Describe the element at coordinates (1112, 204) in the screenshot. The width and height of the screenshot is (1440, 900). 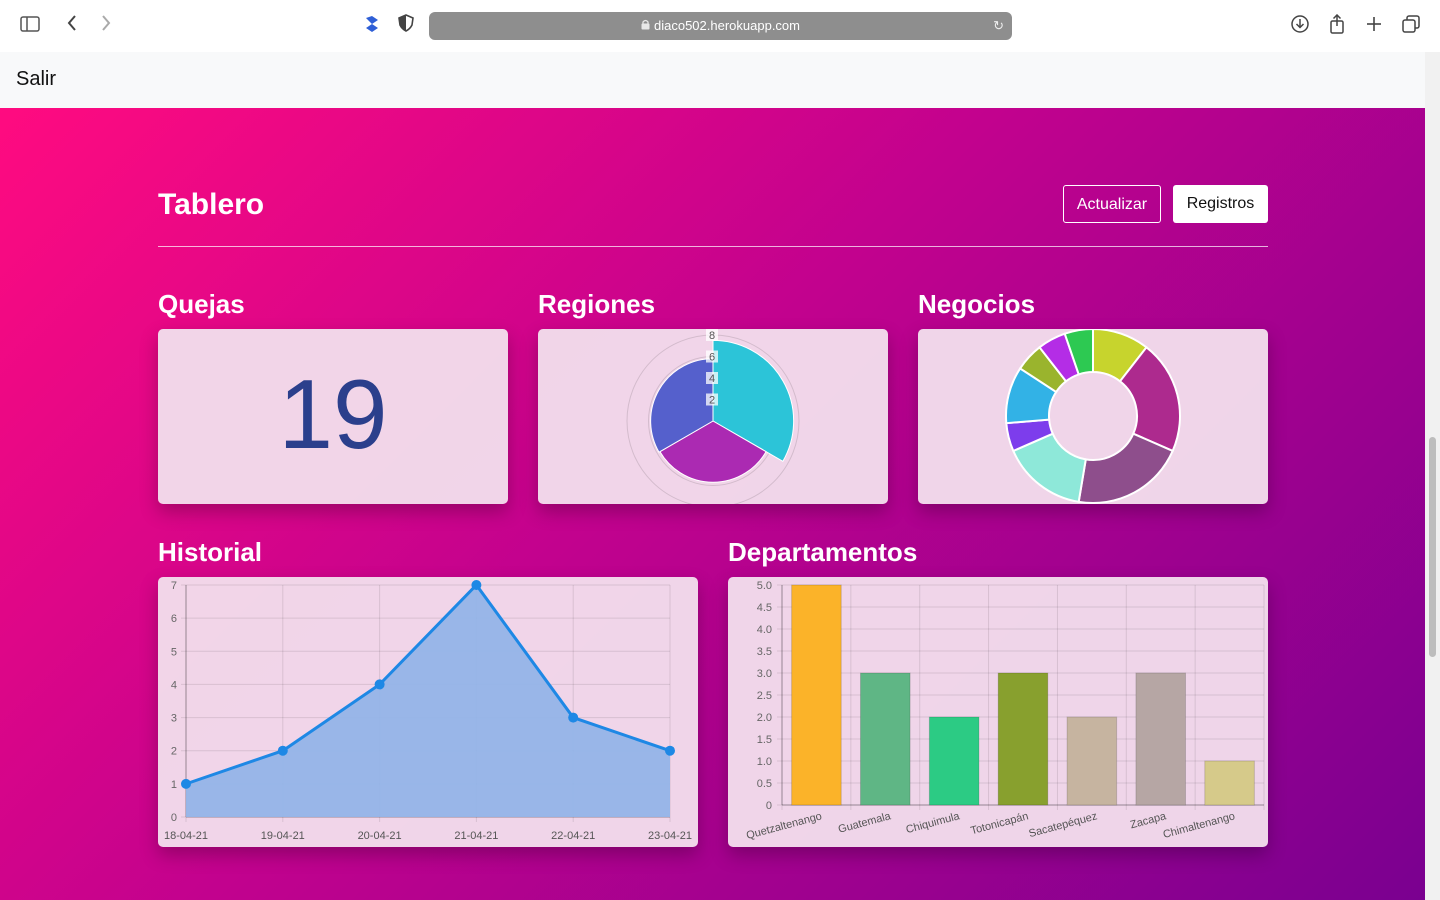
I see `update-button: Actualizar` at that location.